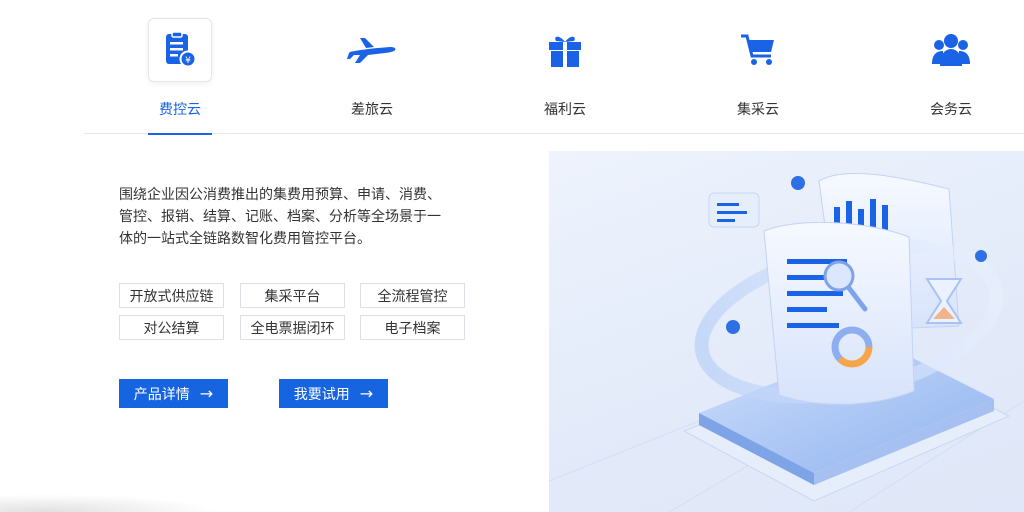 This screenshot has height=512, width=1024. What do you see at coordinates (951, 50) in the screenshot?
I see `group-icon` at bounding box center [951, 50].